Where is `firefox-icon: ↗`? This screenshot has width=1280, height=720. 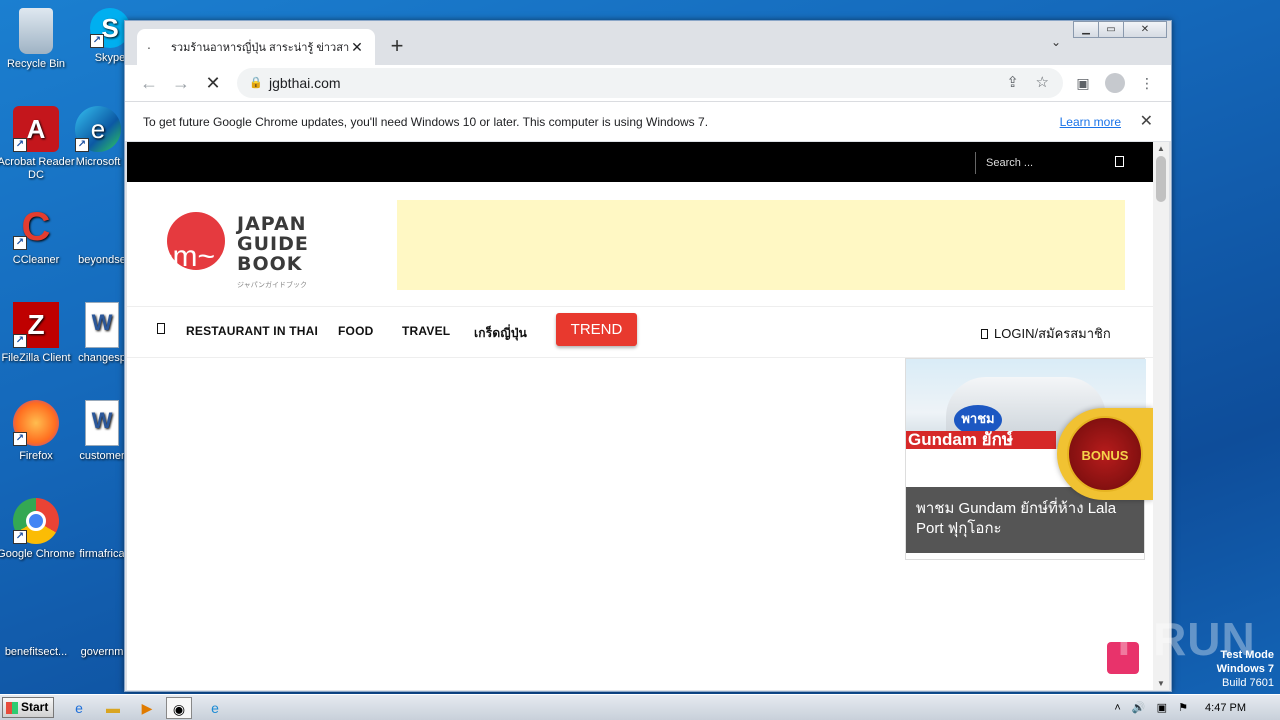
firefox-icon: ↗ is located at coordinates (36, 423).